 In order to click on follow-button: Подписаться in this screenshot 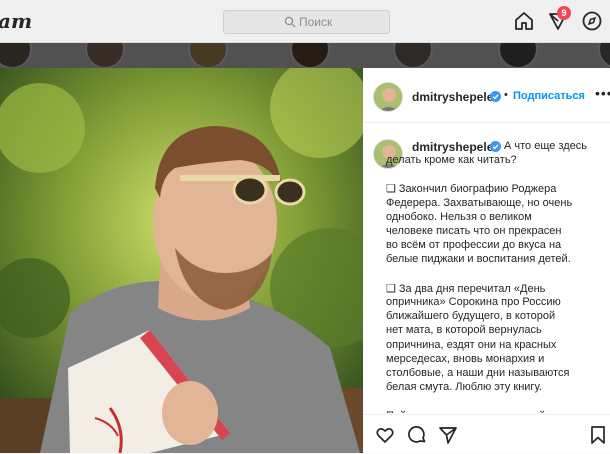, I will do `click(549, 96)`.